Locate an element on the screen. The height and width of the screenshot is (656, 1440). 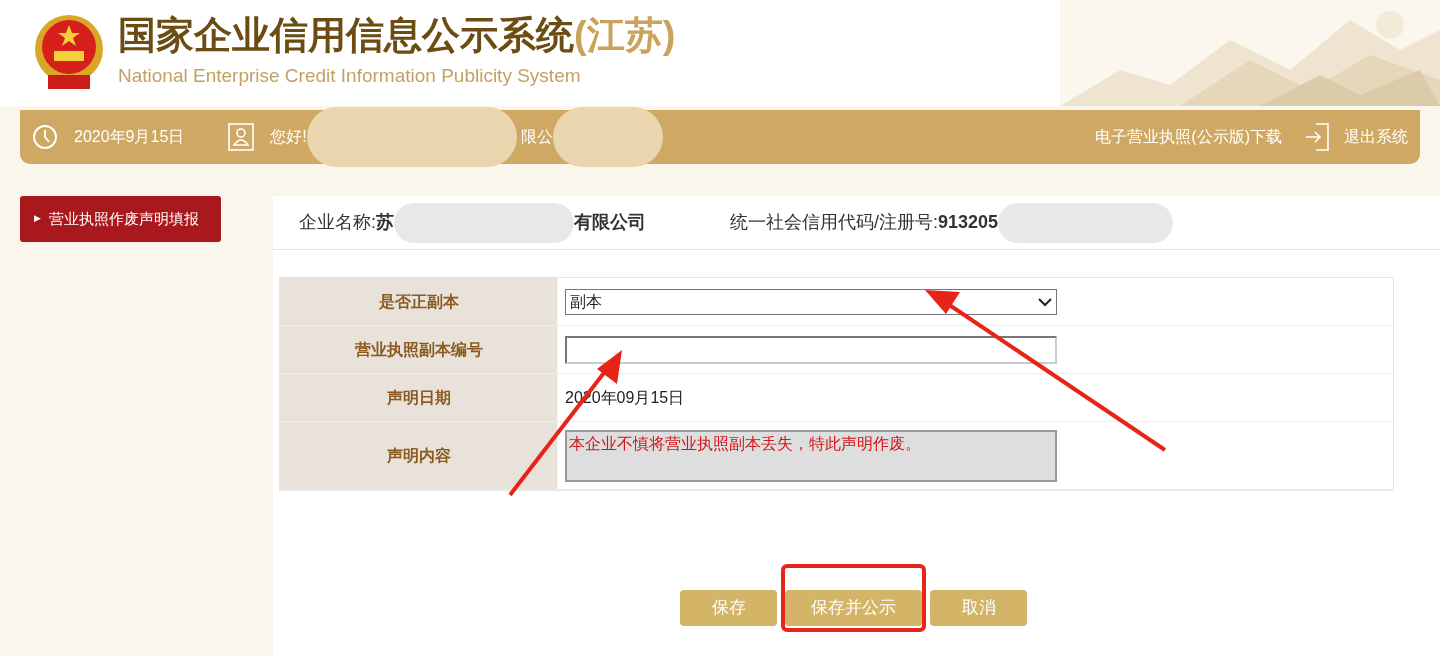
action-button: 取消 is located at coordinates (978, 608).